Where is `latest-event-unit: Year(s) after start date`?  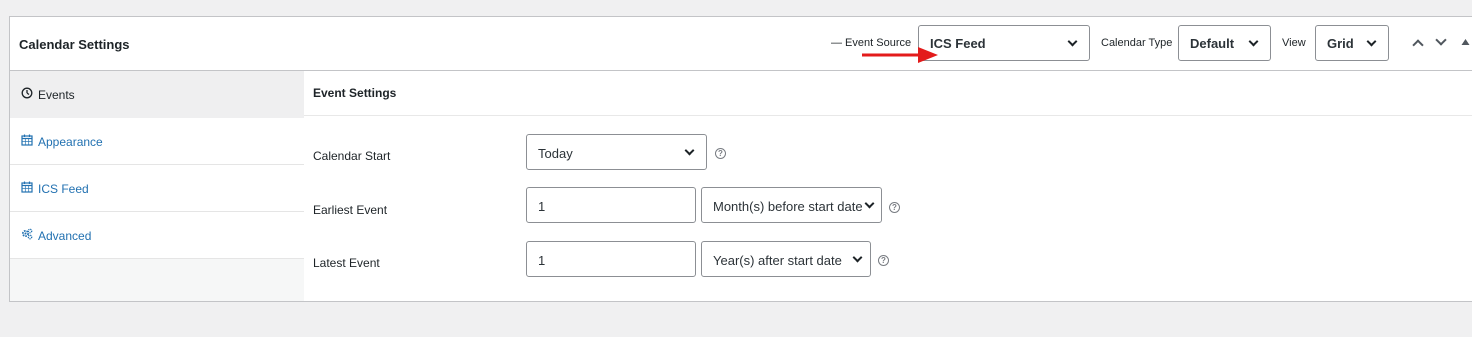
latest-event-unit: Year(s) after start date is located at coordinates (777, 260).